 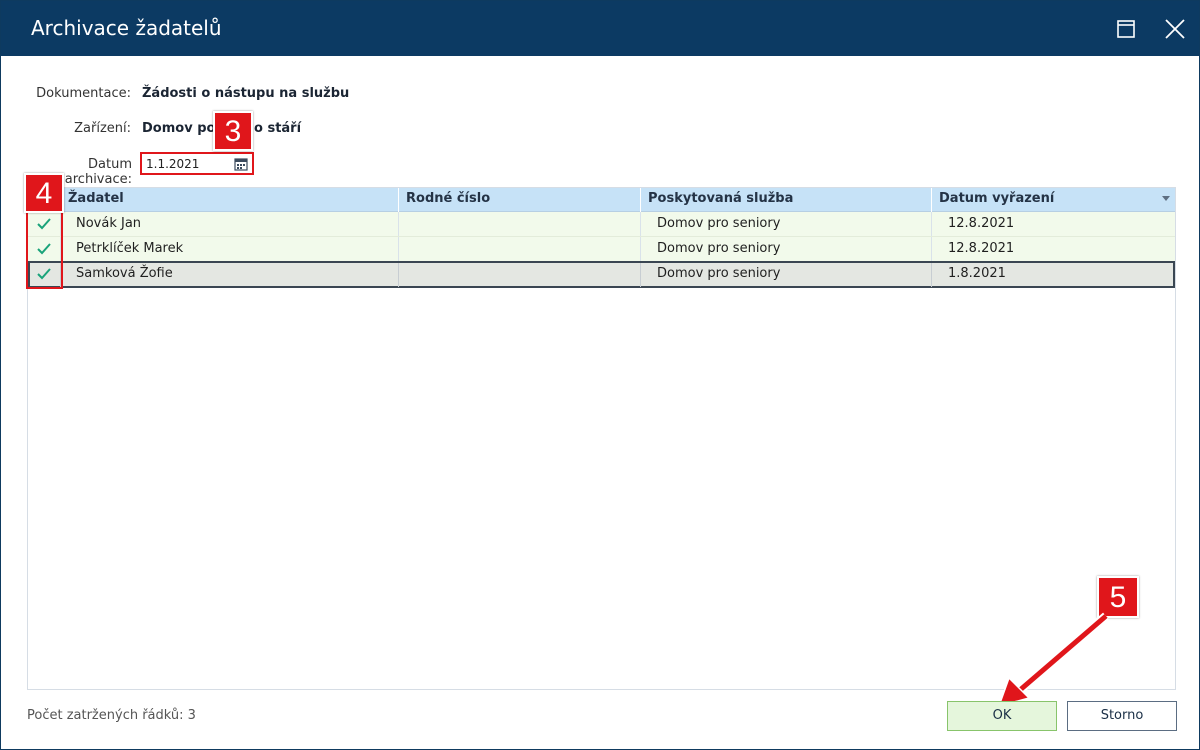 I want to click on checked-rows-count: Počet zatržených řádků: 3, so click(x=111, y=715).